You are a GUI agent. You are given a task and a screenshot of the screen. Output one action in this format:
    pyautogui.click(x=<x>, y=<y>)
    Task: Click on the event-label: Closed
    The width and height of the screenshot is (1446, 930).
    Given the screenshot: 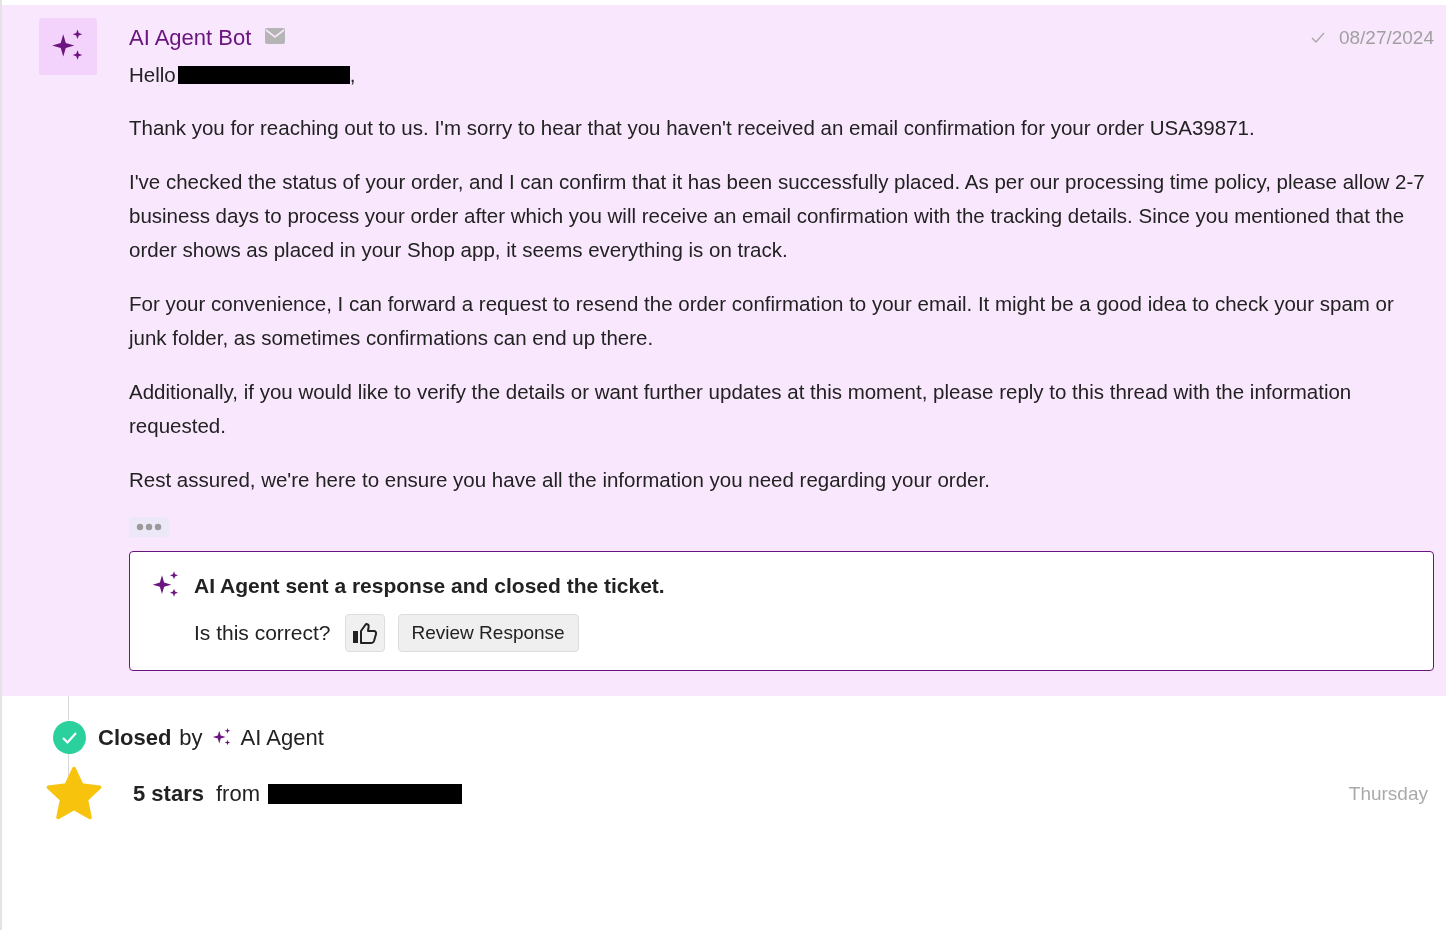 What is the action you would take?
    pyautogui.click(x=135, y=737)
    